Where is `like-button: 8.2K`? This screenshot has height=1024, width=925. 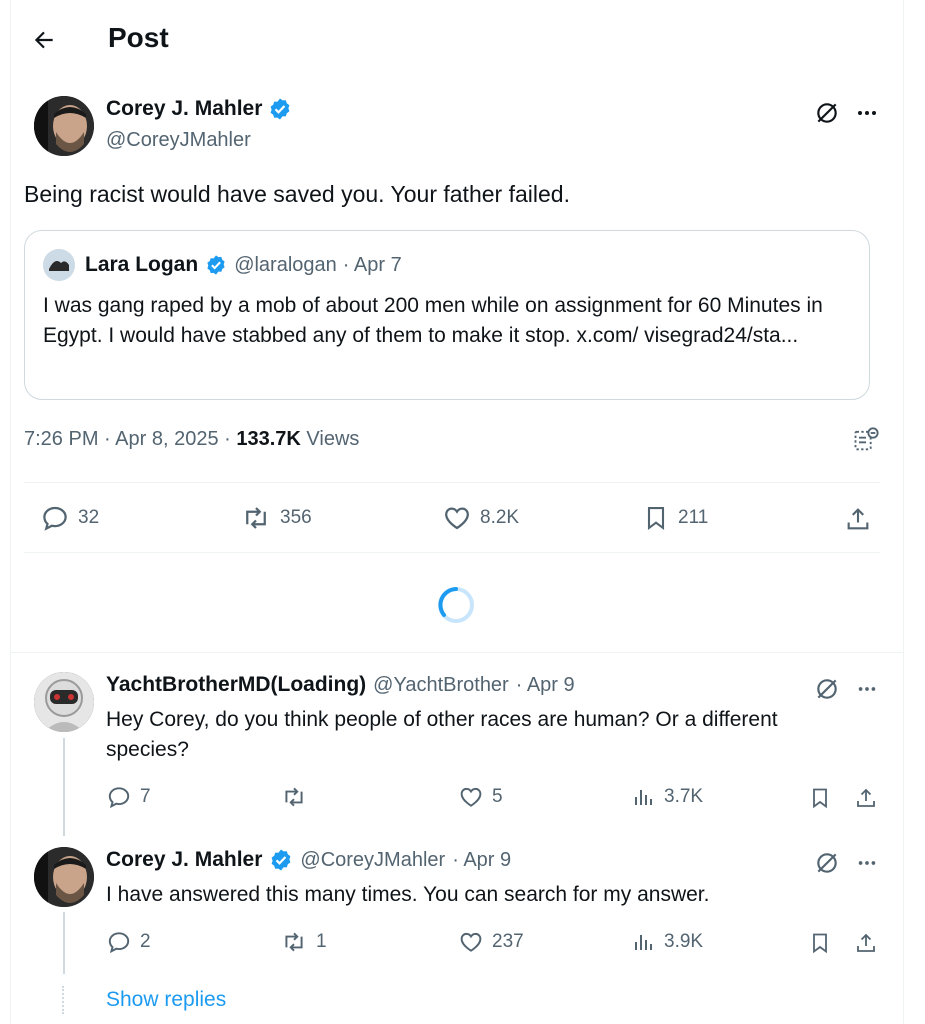 like-button: 8.2K is located at coordinates (480, 518).